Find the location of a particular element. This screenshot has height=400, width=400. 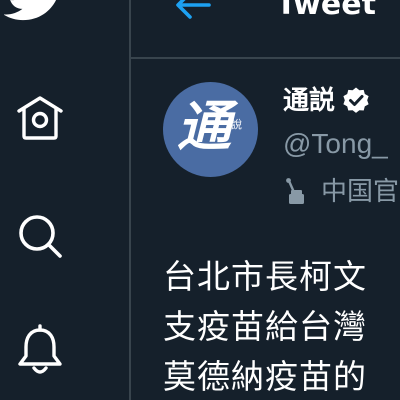

home-icon is located at coordinates (40, 118).